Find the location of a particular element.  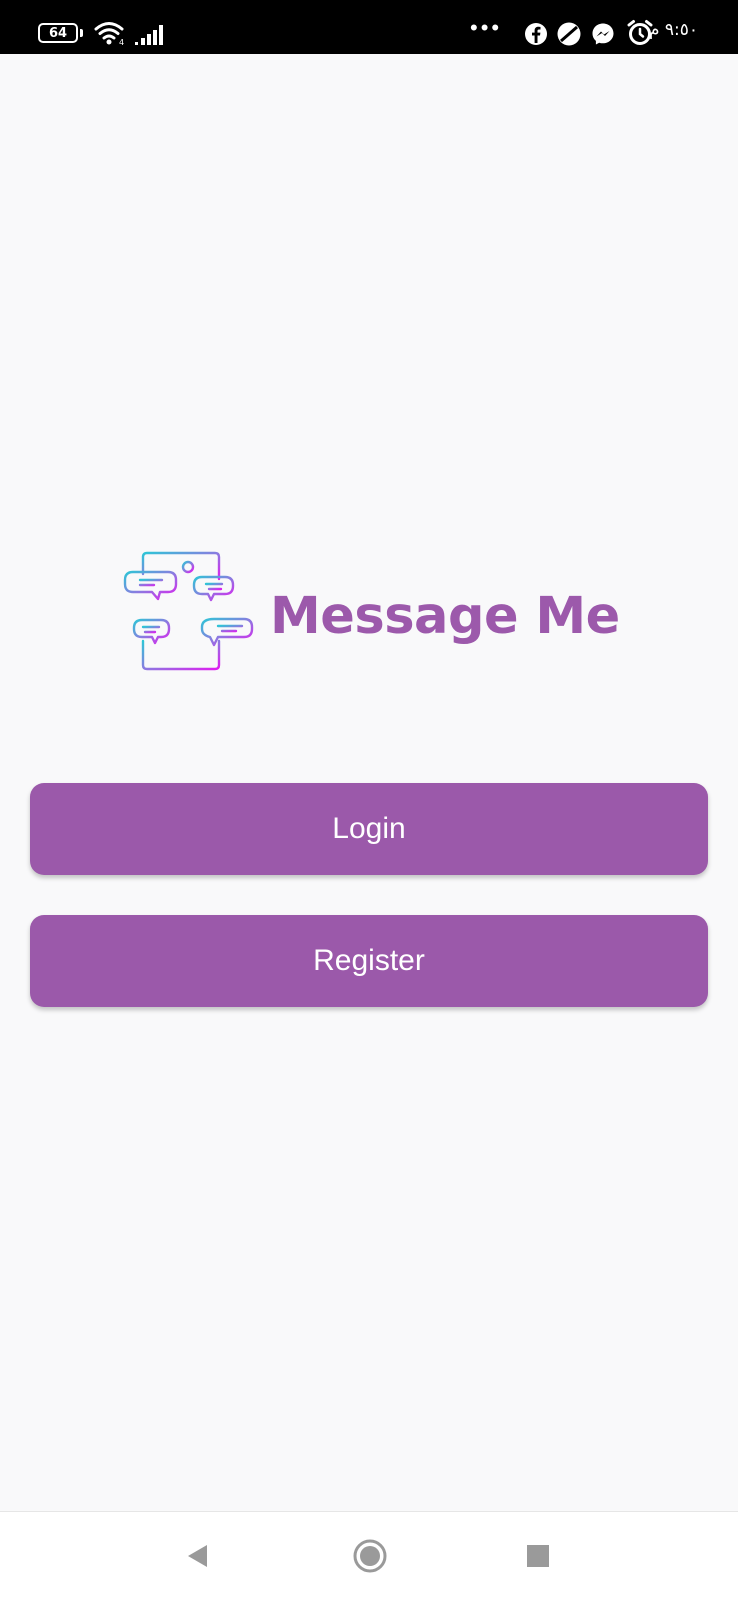

facebook-icon is located at coordinates (536, 34).